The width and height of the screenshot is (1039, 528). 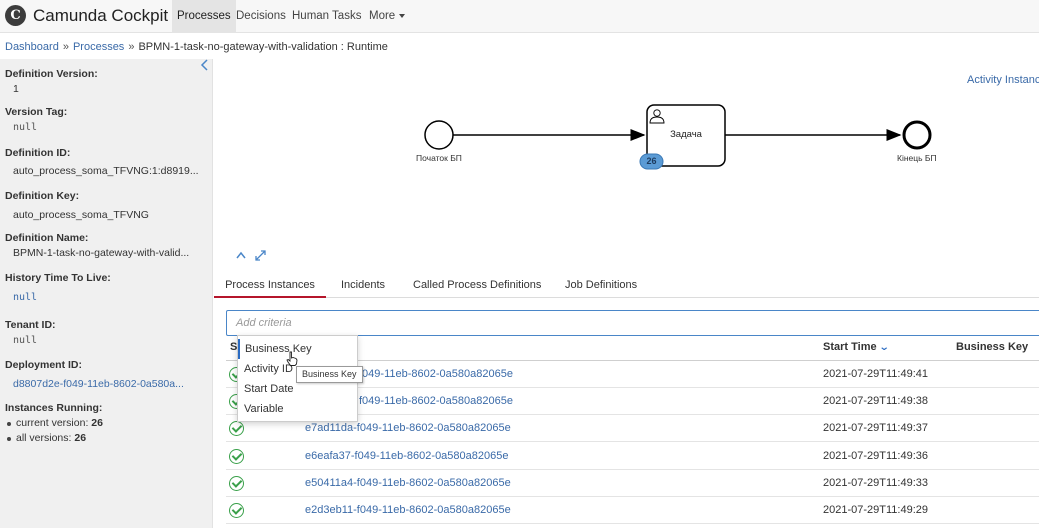 I want to click on end-event, so click(x=917, y=135).